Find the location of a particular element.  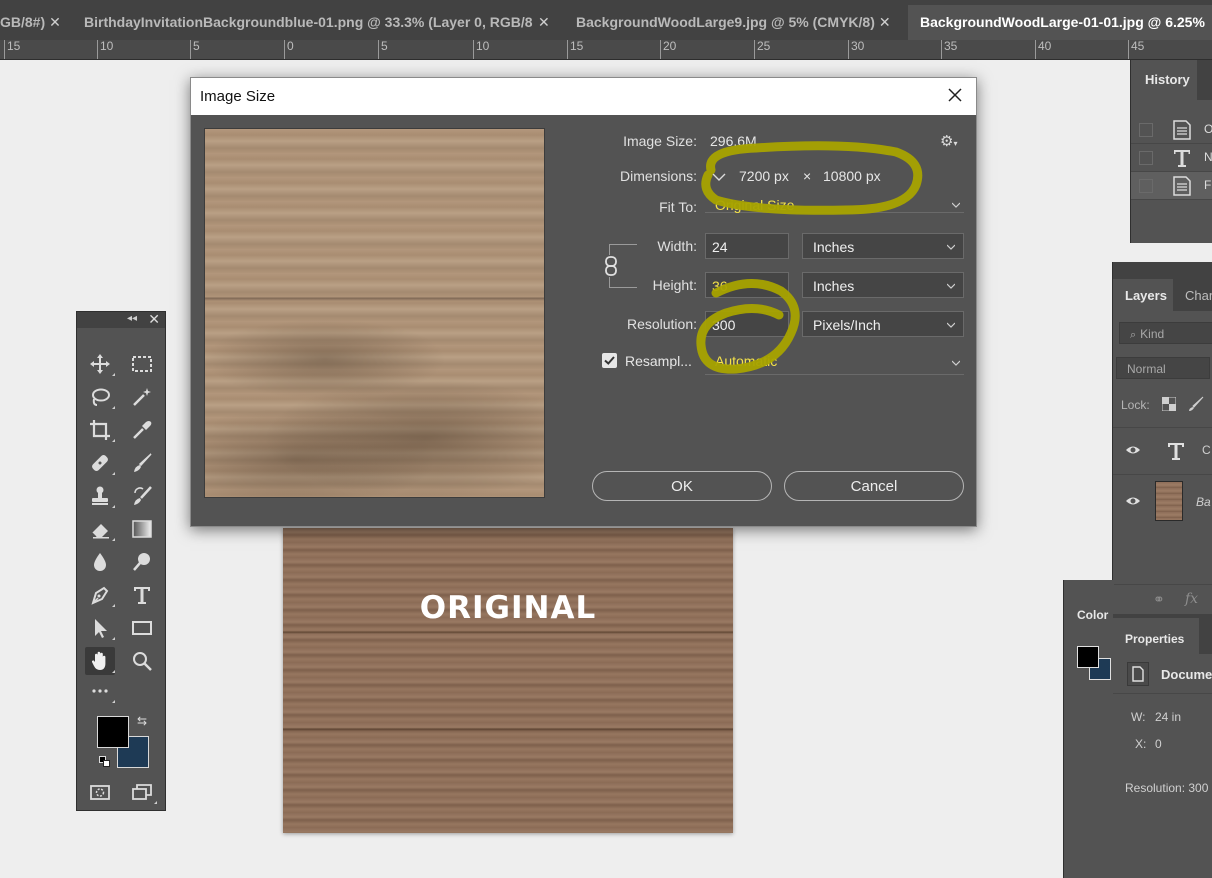

zoom-tool-icon is located at coordinates (142, 661).